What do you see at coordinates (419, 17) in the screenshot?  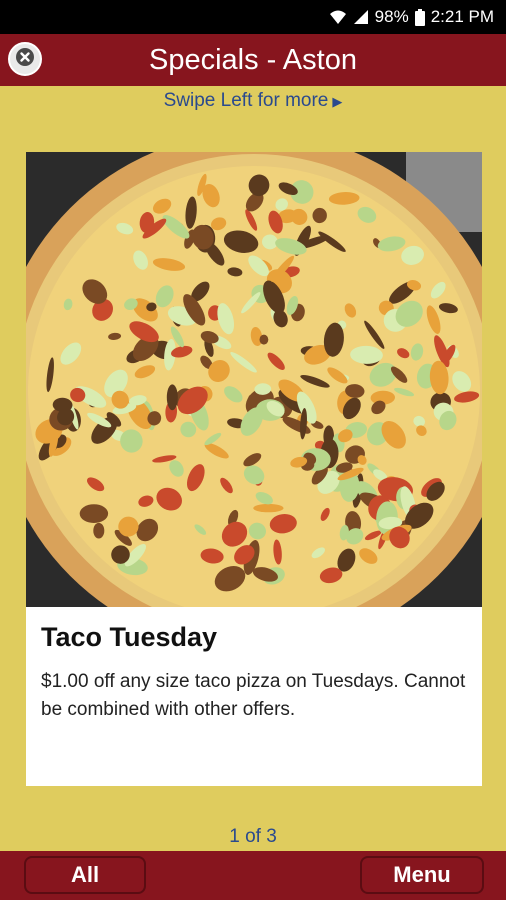 I see `battery-icon` at bounding box center [419, 17].